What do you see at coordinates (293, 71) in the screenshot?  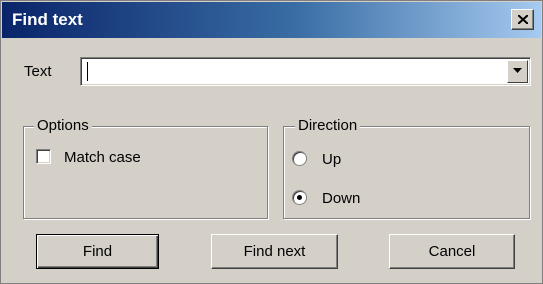 I see `search-input` at bounding box center [293, 71].